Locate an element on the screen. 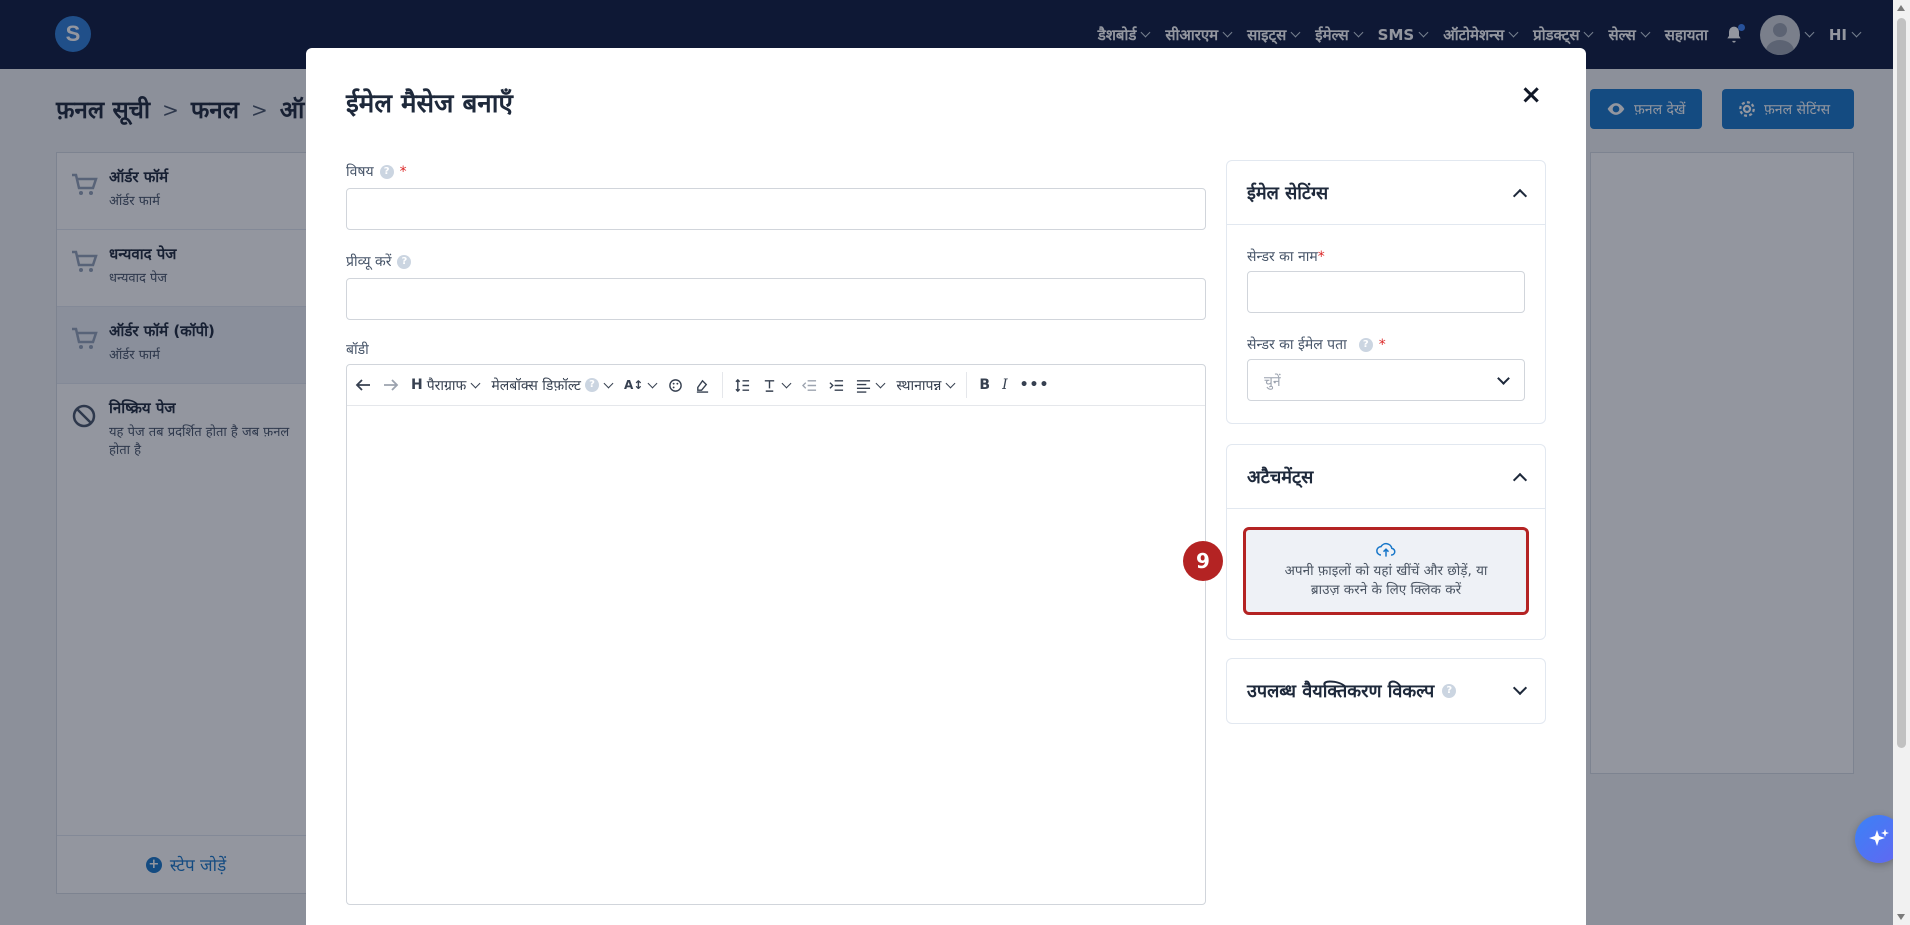 This screenshot has width=1910, height=925. redo-icon is located at coordinates (391, 385).